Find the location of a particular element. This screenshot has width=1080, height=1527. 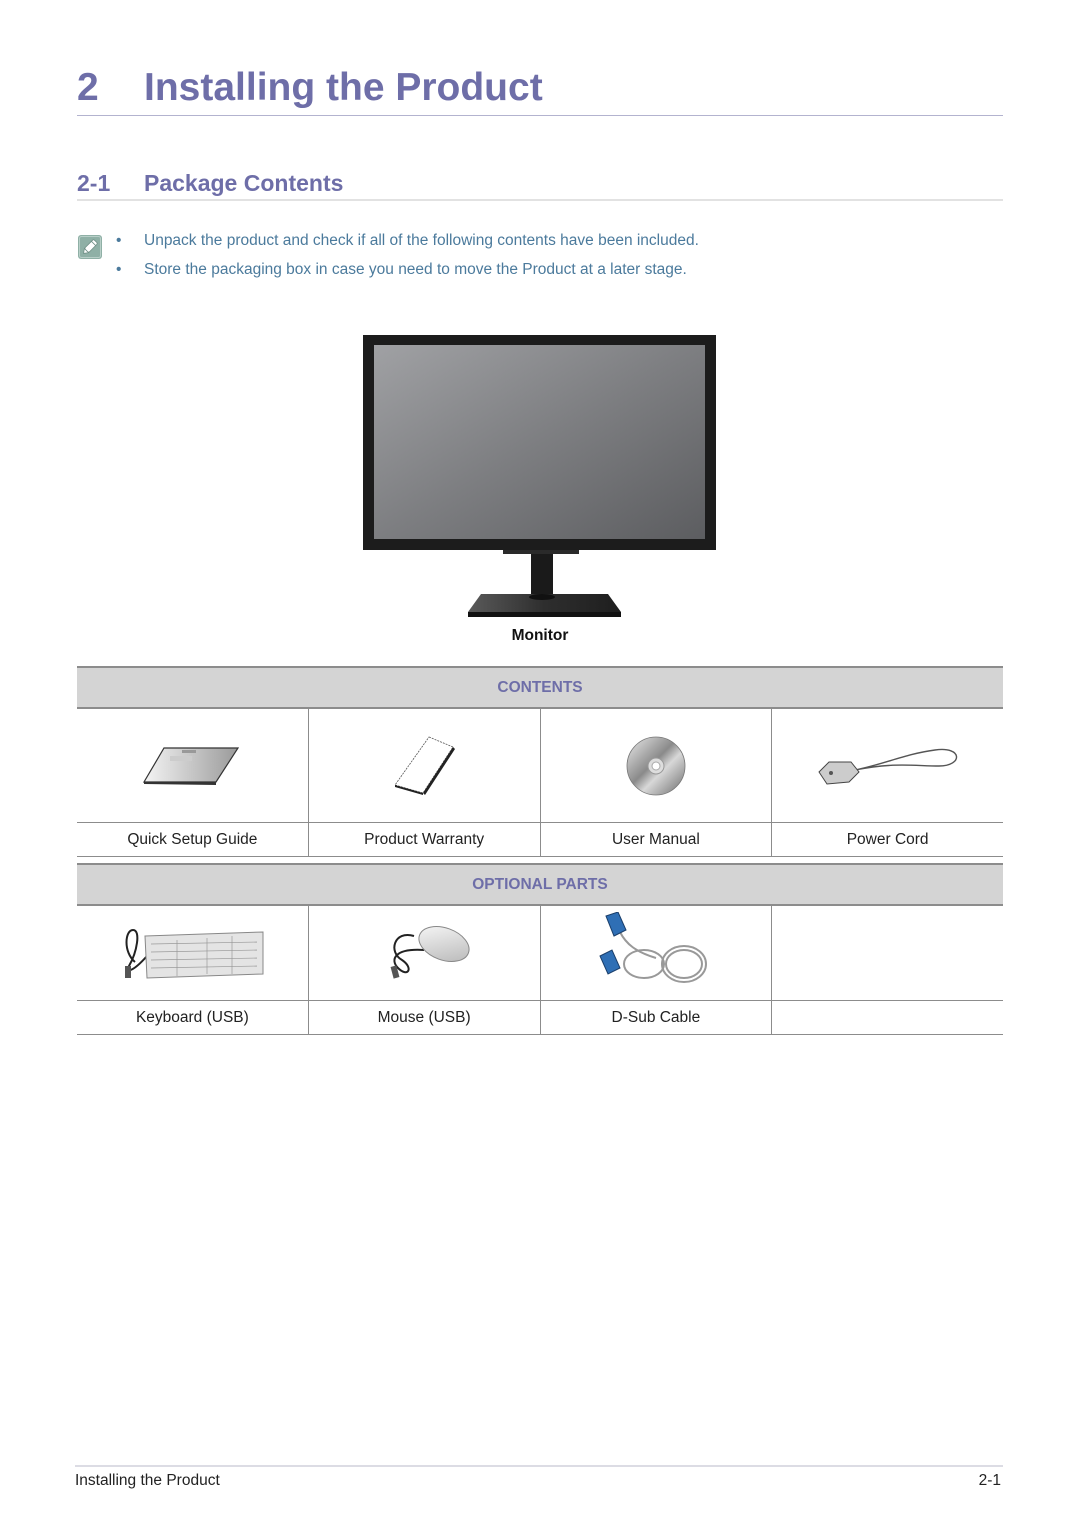

keyboard-image is located at coordinates (192, 953).